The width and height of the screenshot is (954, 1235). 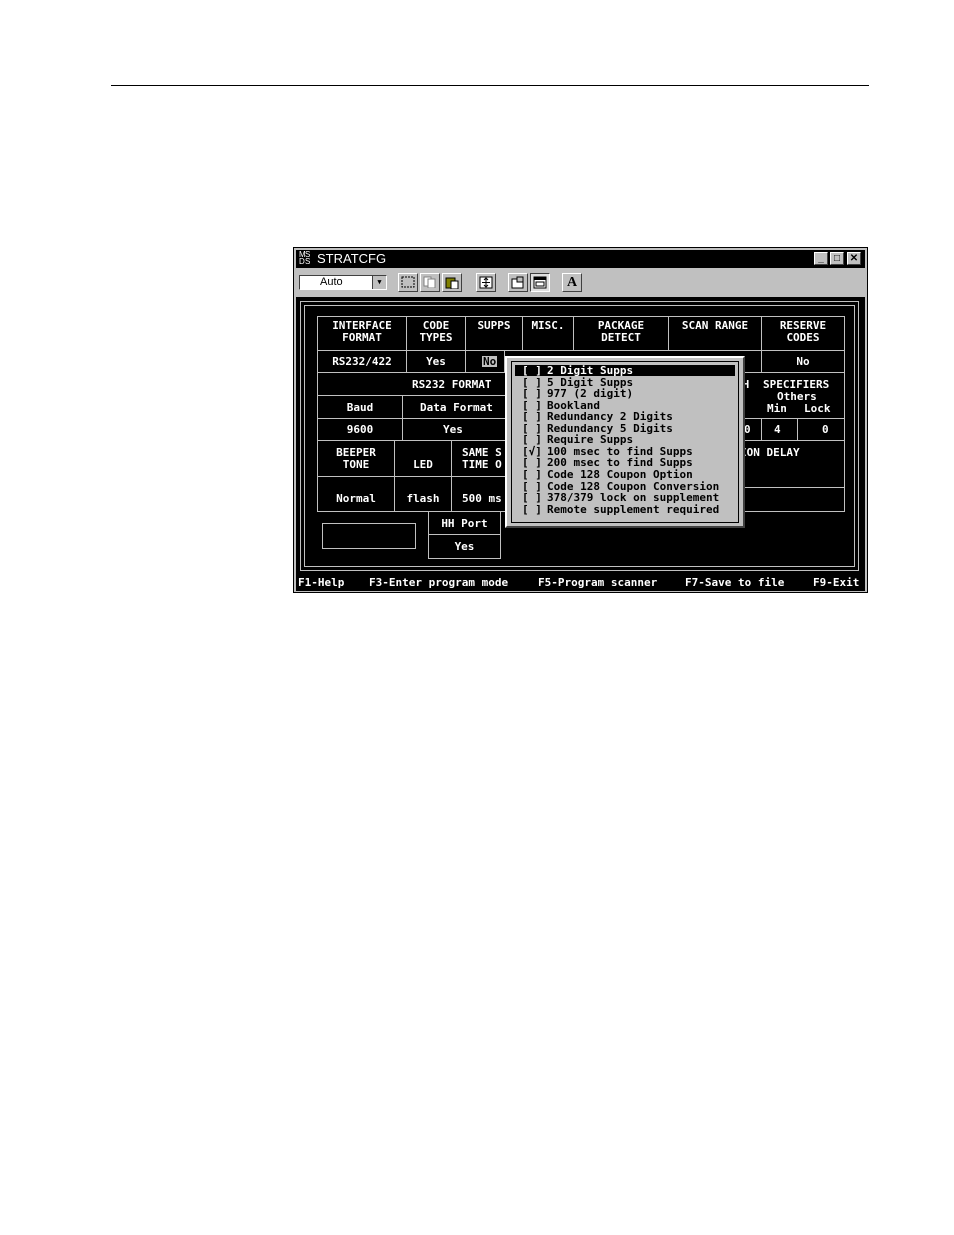 What do you see at coordinates (302, 261) in the screenshot?
I see `app-icon-letter: D` at bounding box center [302, 261].